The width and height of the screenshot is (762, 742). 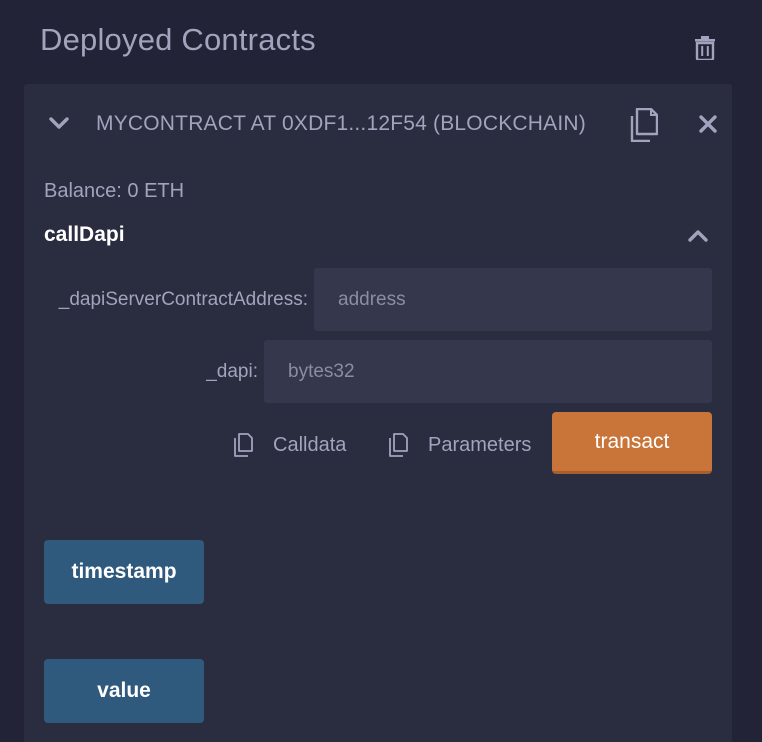 What do you see at coordinates (488, 371) in the screenshot?
I see `dapi-input` at bounding box center [488, 371].